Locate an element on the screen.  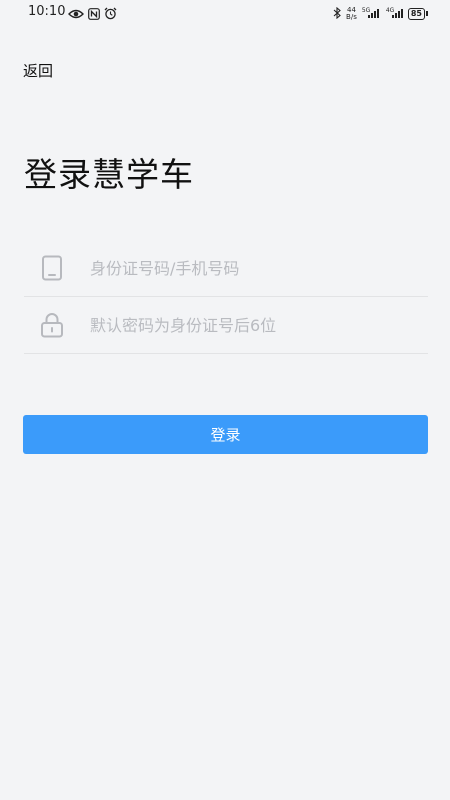
eye-icon is located at coordinates (76, 14).